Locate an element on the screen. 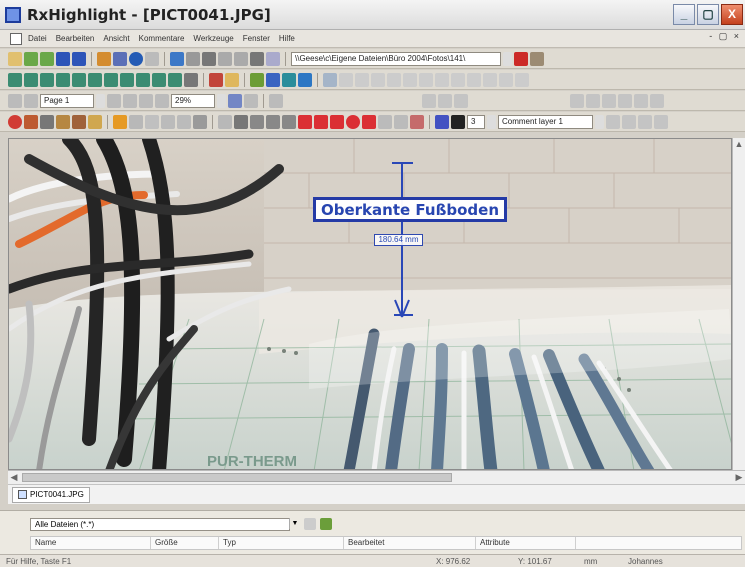 This screenshot has width=745, height=567. single-page-icon is located at coordinates (251, 100).